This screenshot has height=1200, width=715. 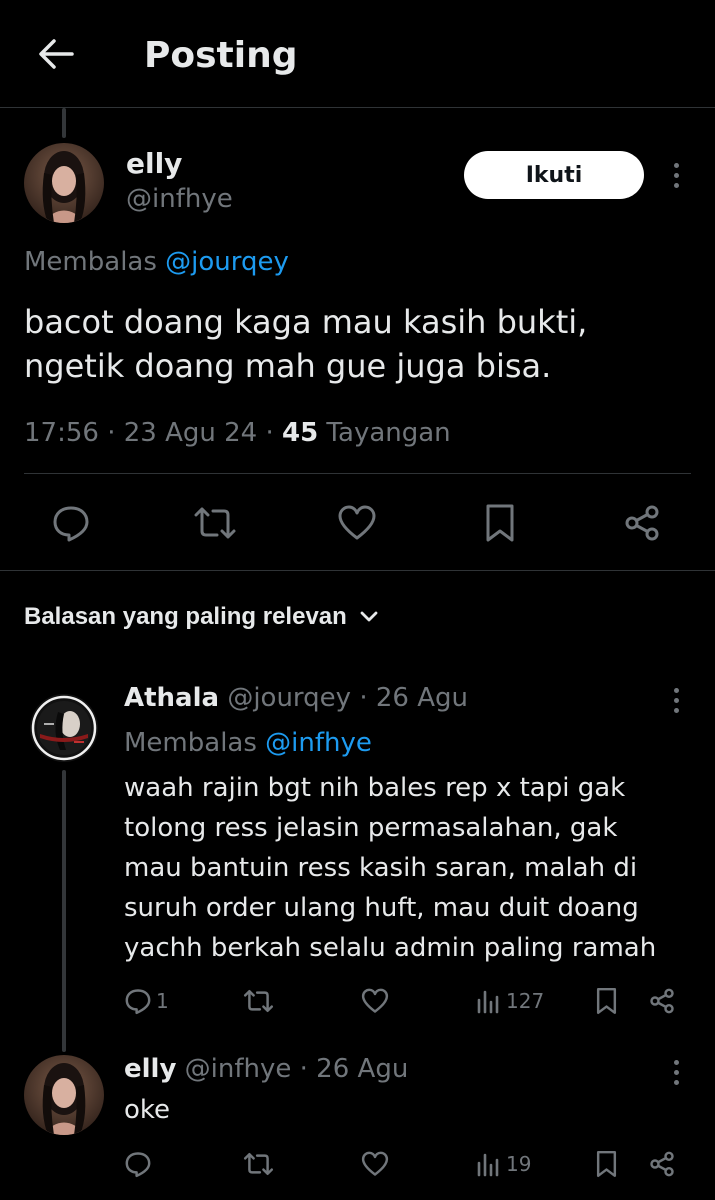 What do you see at coordinates (375, 788) in the screenshot?
I see `reply-text-line: waah rajin bgt nih bales rep x tapi gak` at bounding box center [375, 788].